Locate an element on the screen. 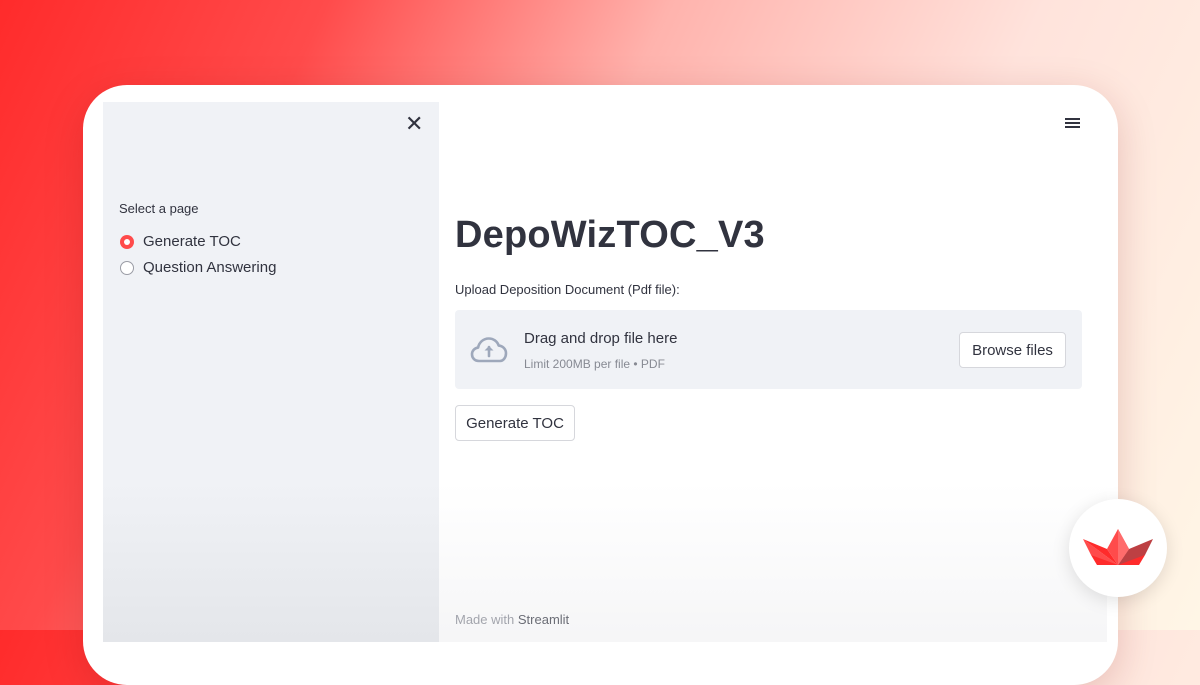 The image size is (1200, 685). radio-group-label: Select a page is located at coordinates (159, 208).